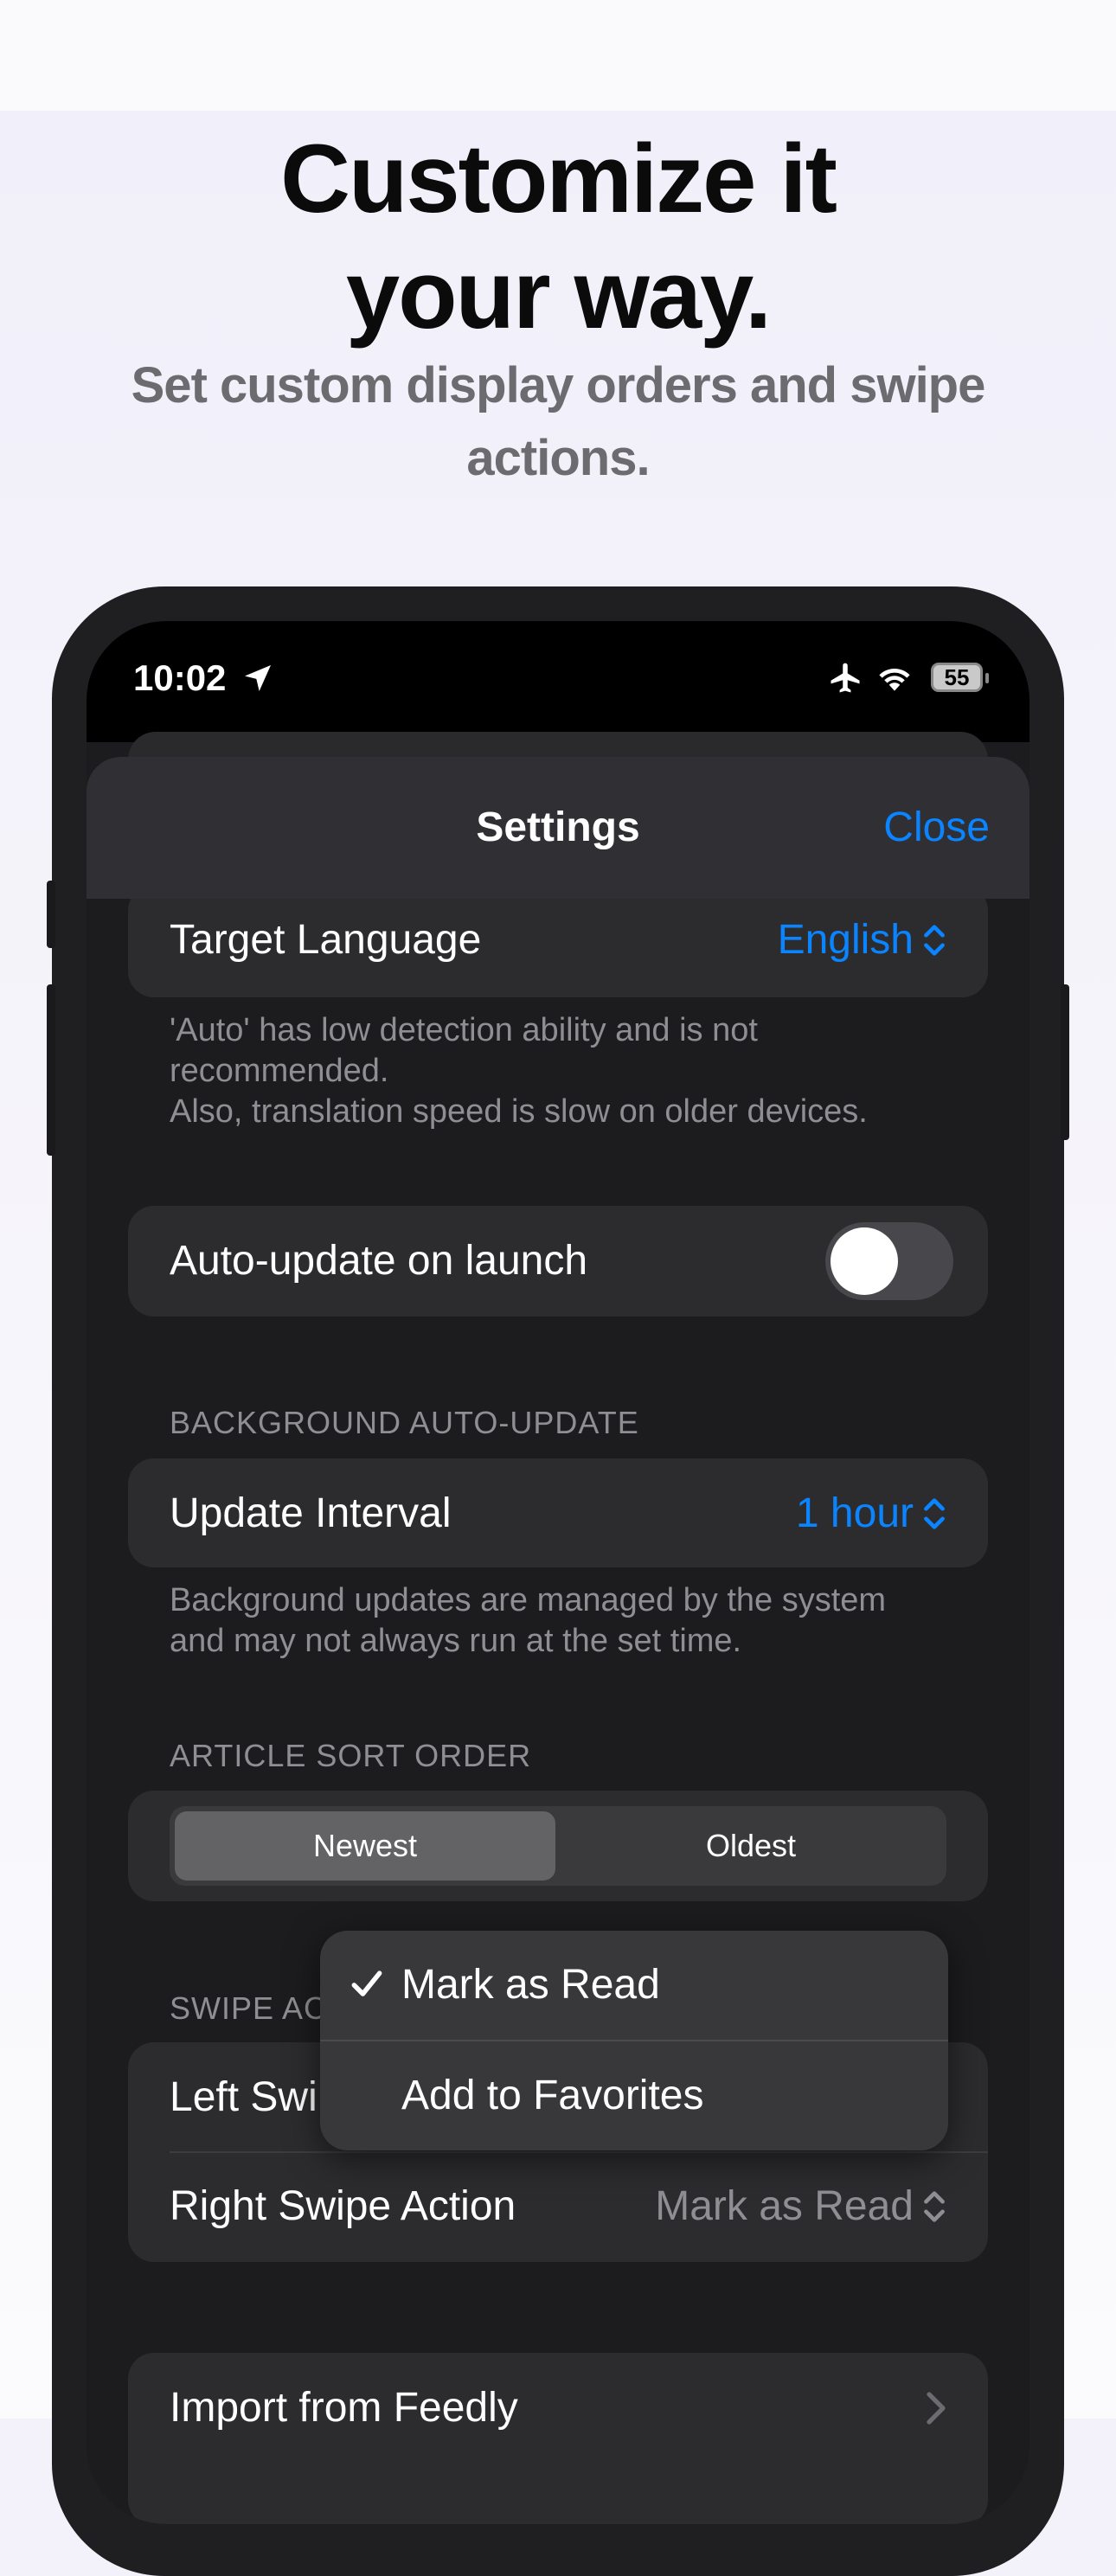  I want to click on top-band, so click(558, 56).